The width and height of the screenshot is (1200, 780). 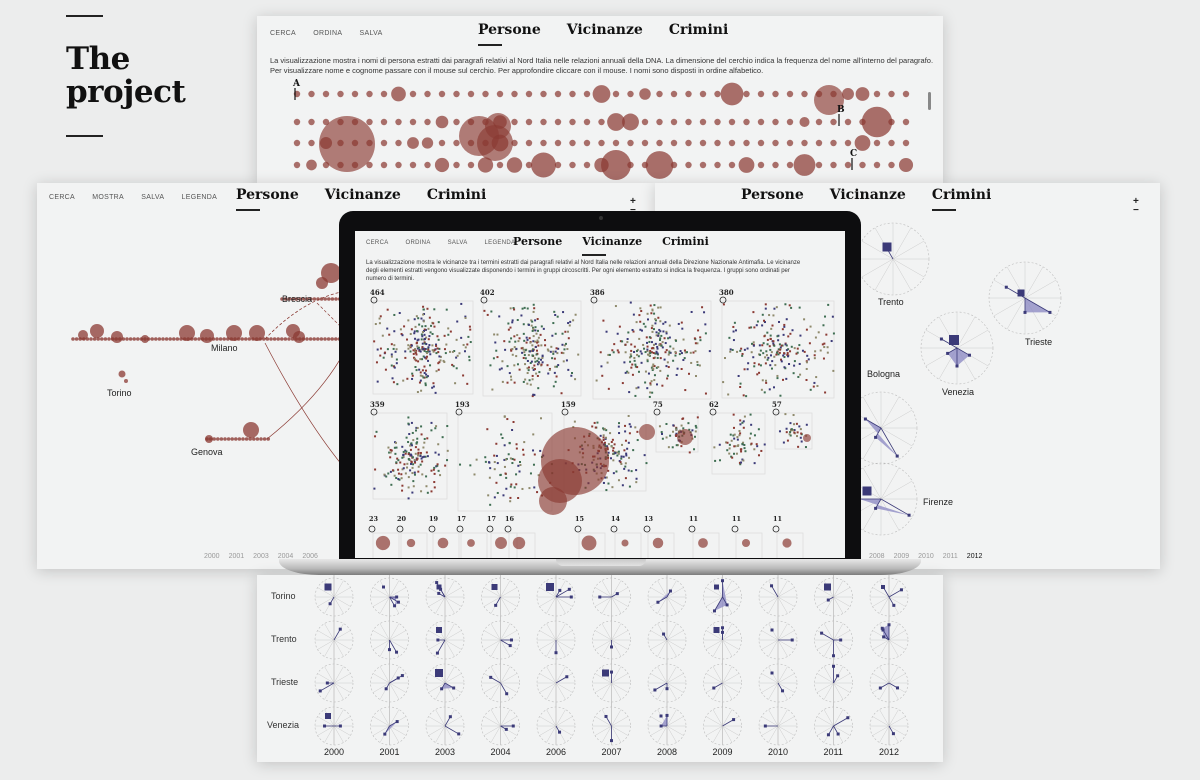 I want to click on year-2001: 2001, so click(x=237, y=556).